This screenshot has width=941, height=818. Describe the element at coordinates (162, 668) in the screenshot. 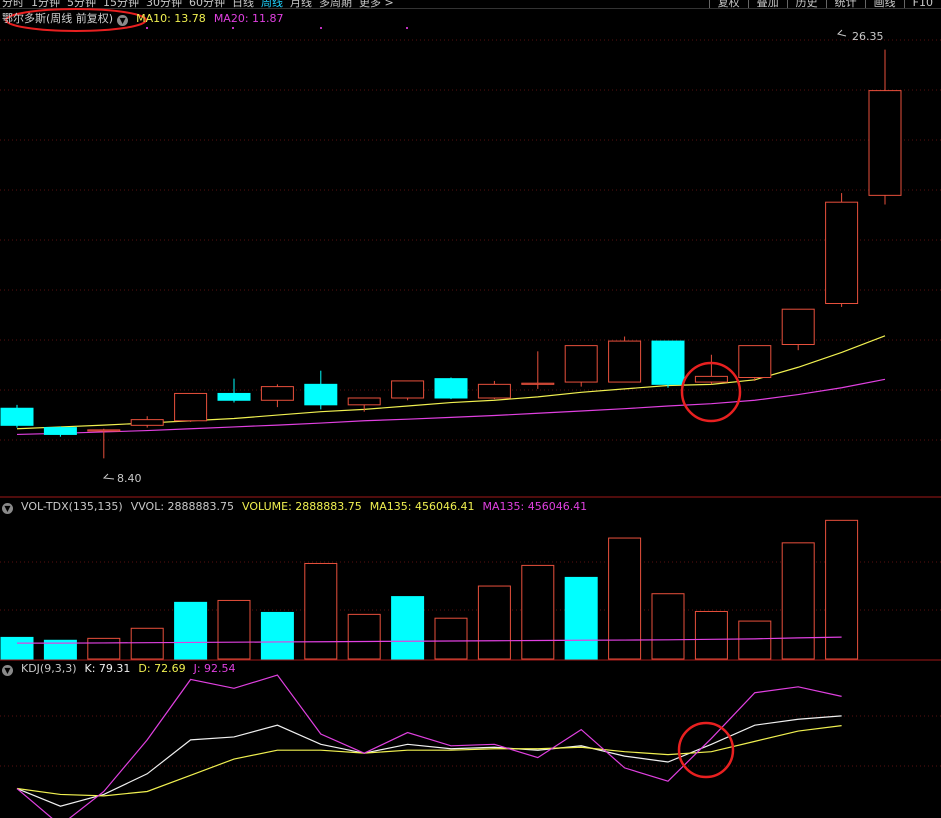

I see `d-value: D: 72.69` at that location.